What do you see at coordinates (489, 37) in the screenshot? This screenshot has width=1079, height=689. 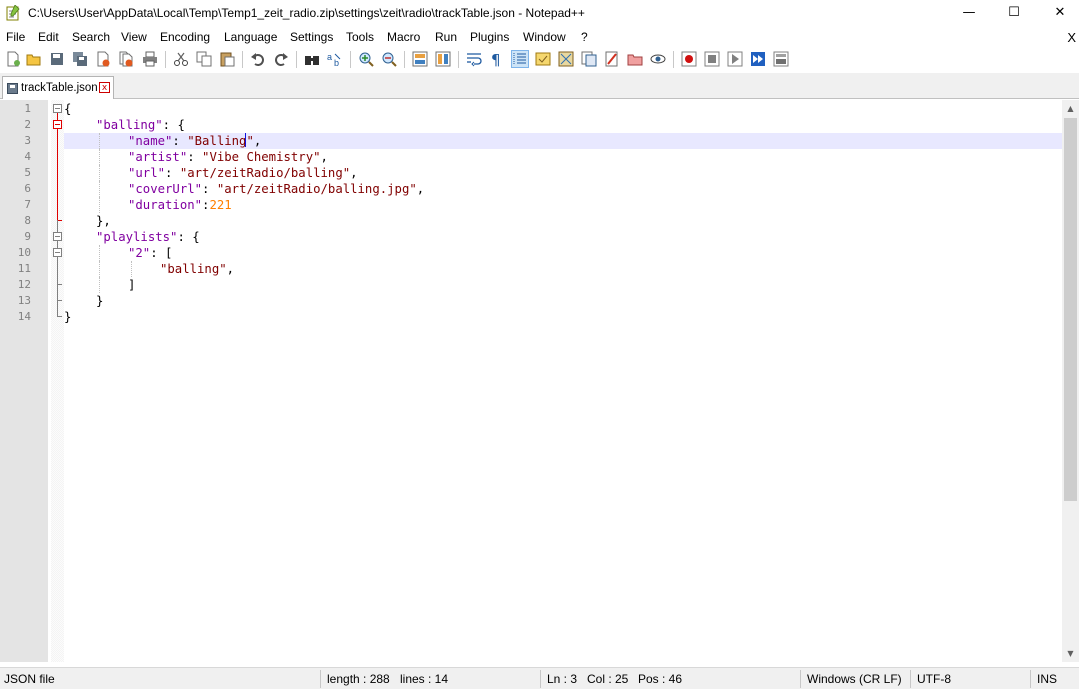 I see `menu-plugins: Plugins` at bounding box center [489, 37].